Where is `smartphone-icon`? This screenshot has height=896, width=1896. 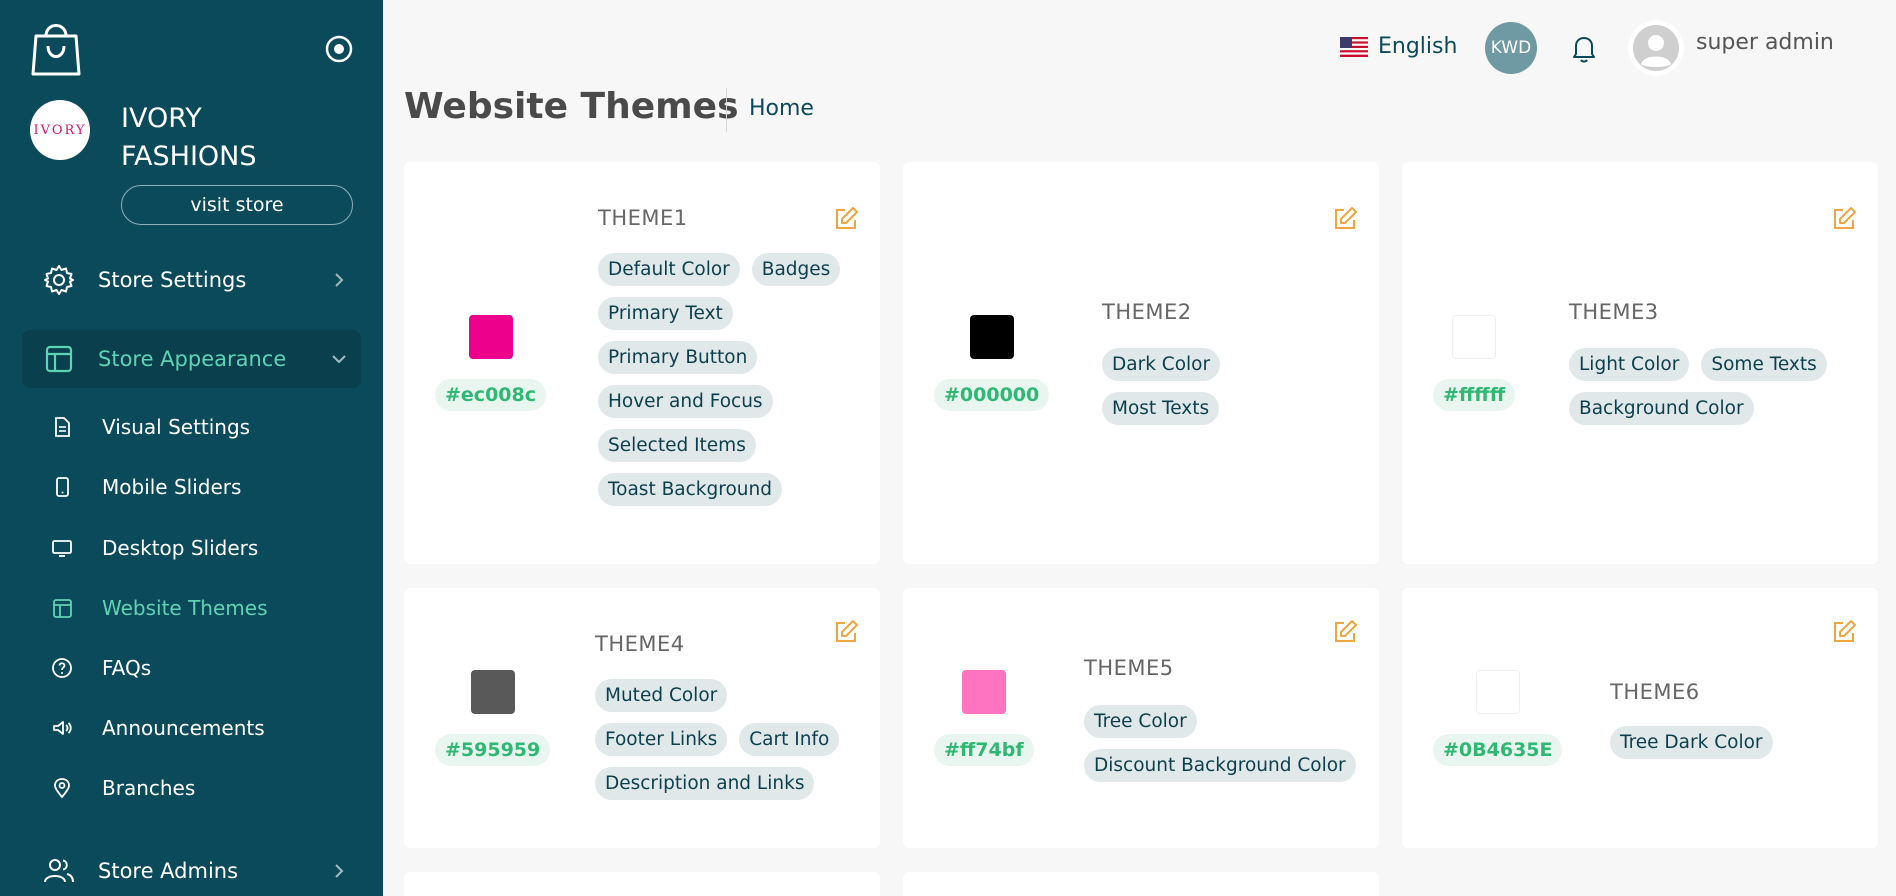 smartphone-icon is located at coordinates (62, 487).